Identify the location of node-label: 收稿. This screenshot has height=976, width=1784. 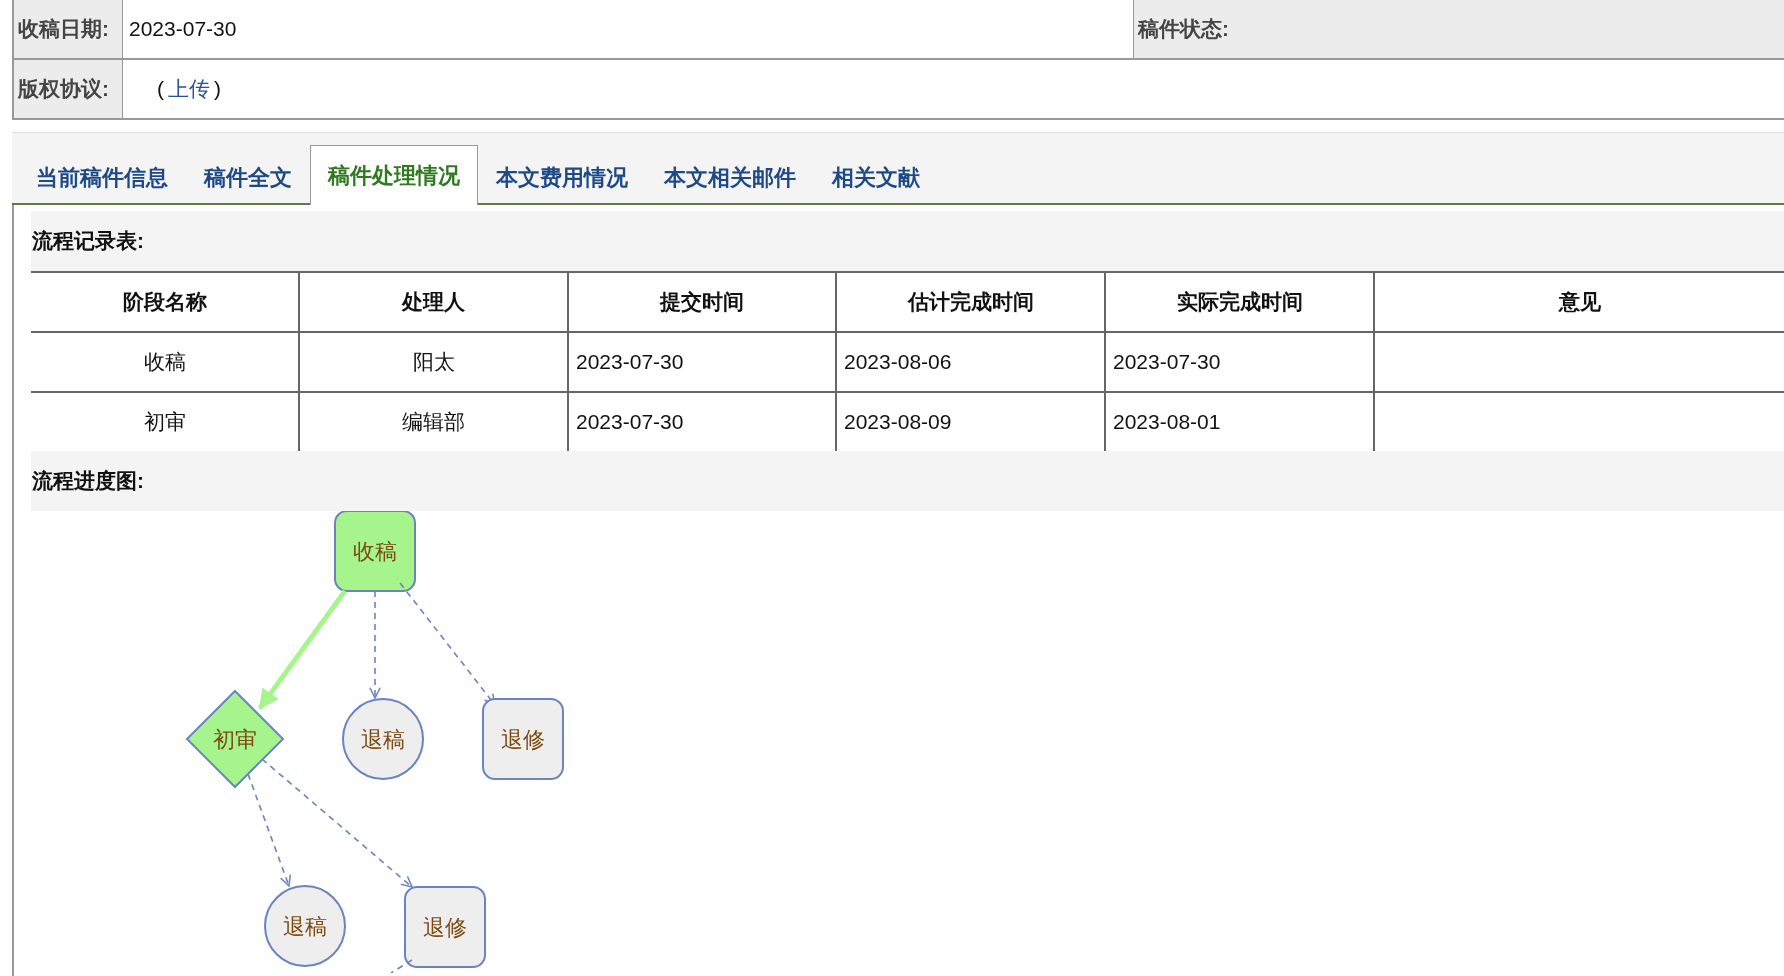
(375, 551).